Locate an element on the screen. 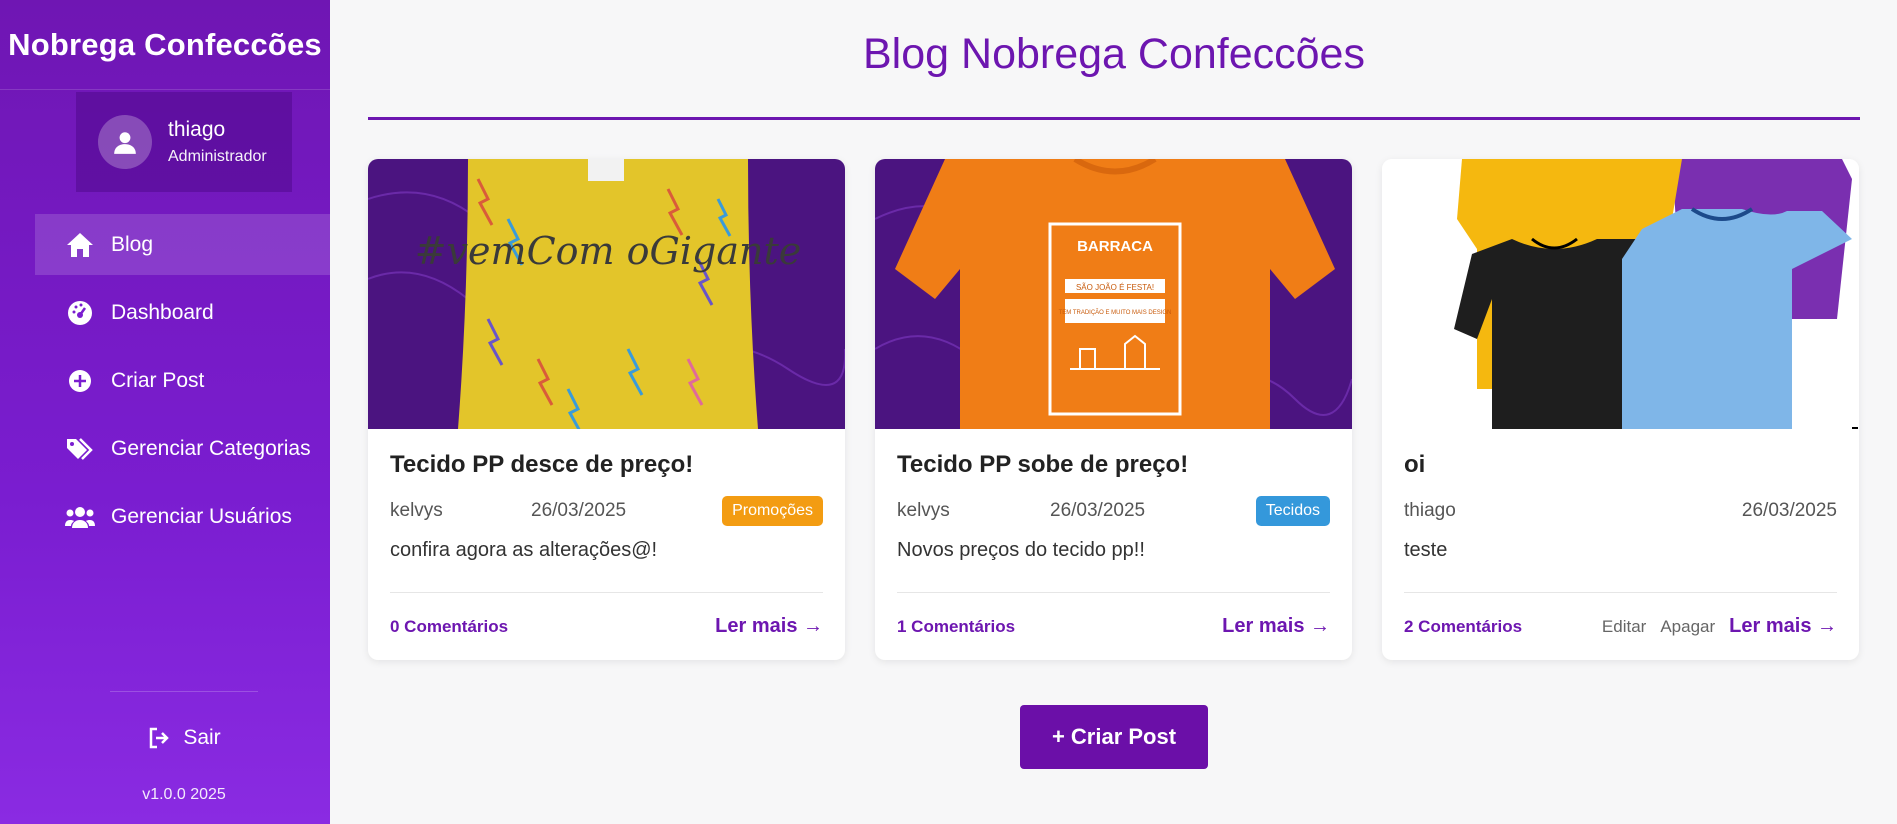 This screenshot has height=824, width=1897. post-footer: 0 Comentários Ler mais → is located at coordinates (606, 626).